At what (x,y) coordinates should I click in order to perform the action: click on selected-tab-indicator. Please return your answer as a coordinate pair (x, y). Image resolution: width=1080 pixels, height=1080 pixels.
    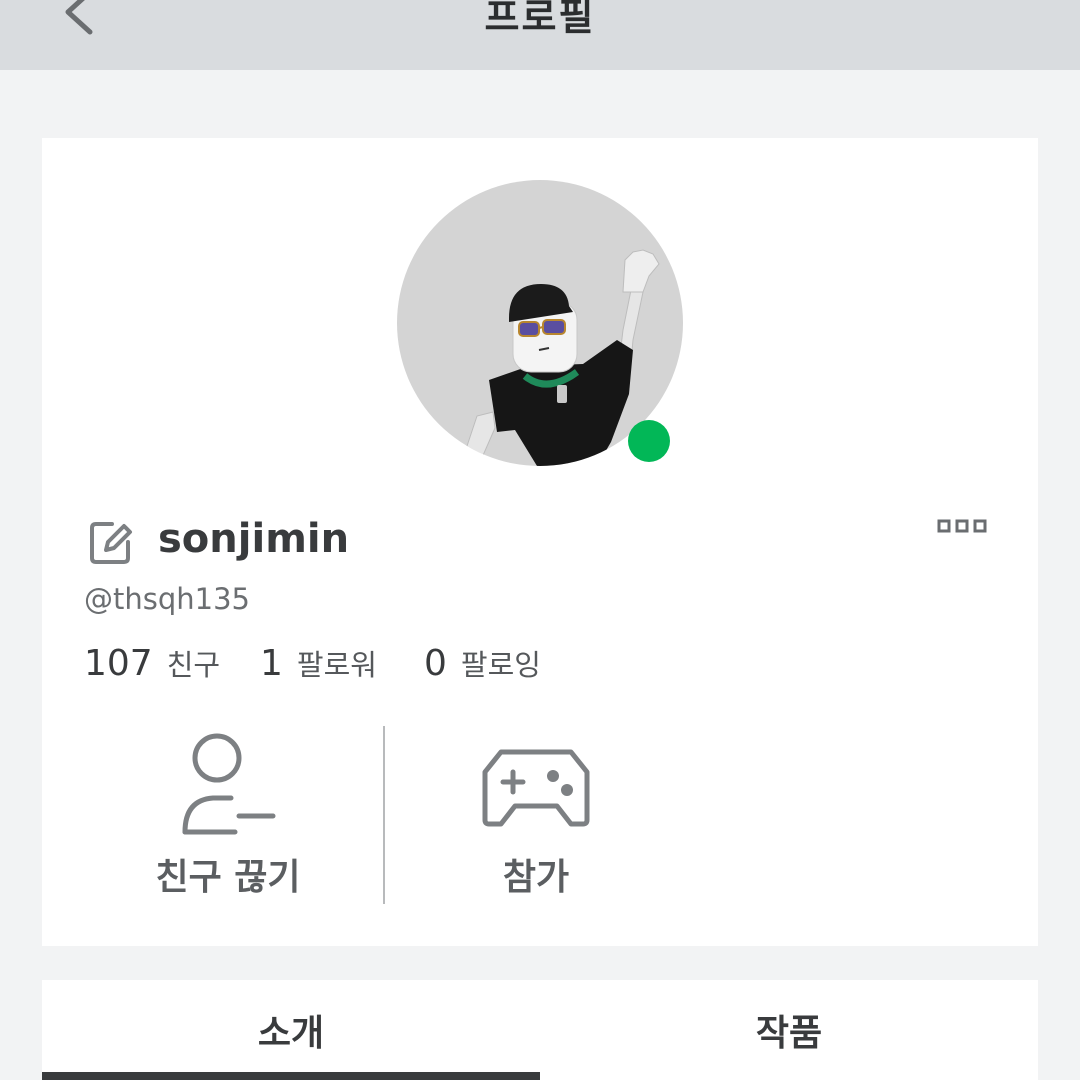
    Looking at the image, I should click on (291, 1076).